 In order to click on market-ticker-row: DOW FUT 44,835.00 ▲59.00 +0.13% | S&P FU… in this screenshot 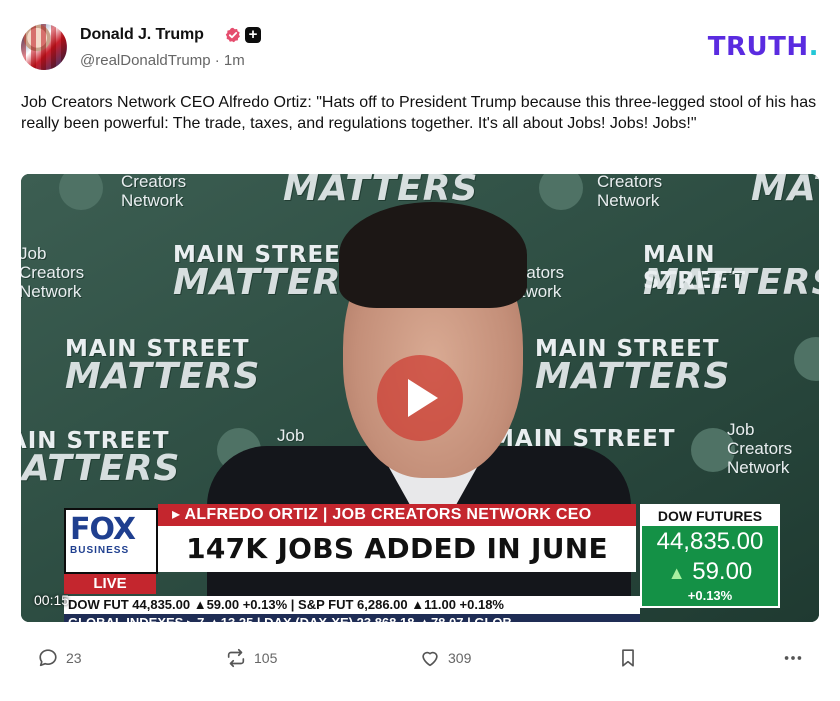, I will do `click(352, 605)`.